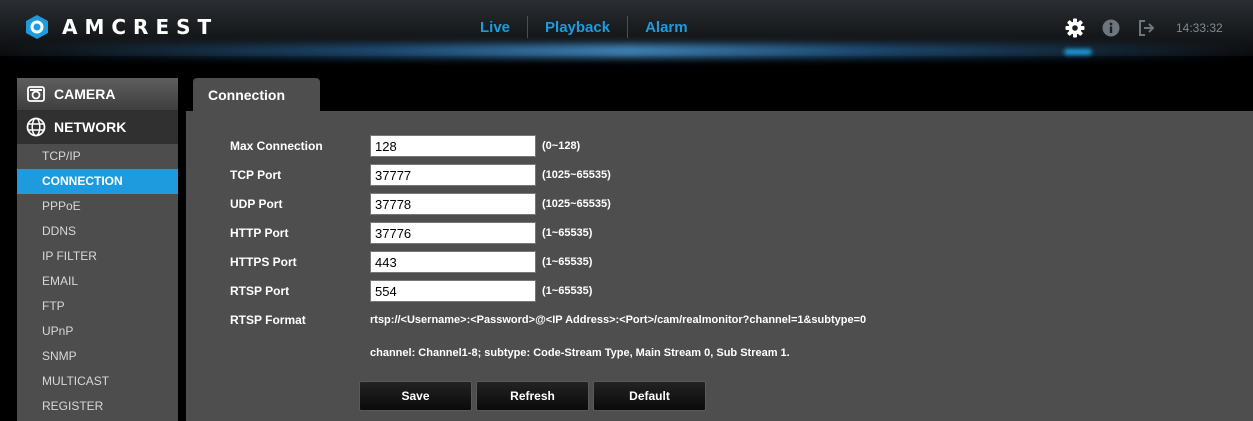 The width and height of the screenshot is (1253, 421). What do you see at coordinates (1111, 28) in the screenshot?
I see `info-icon` at bounding box center [1111, 28].